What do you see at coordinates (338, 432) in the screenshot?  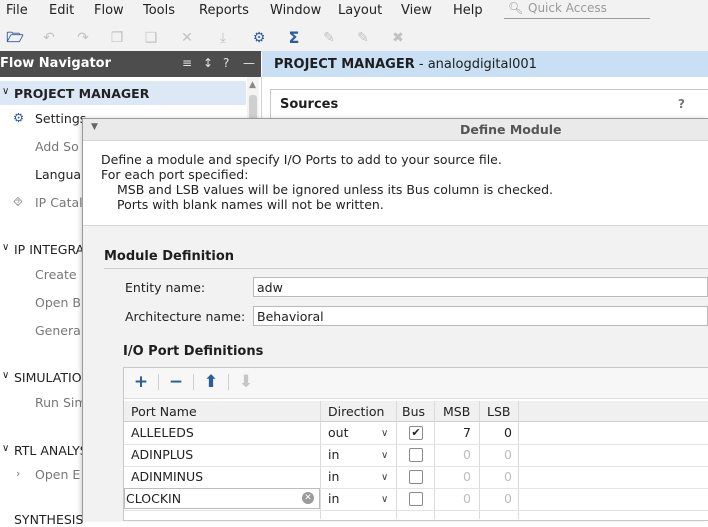 I see `direction-cell: out` at bounding box center [338, 432].